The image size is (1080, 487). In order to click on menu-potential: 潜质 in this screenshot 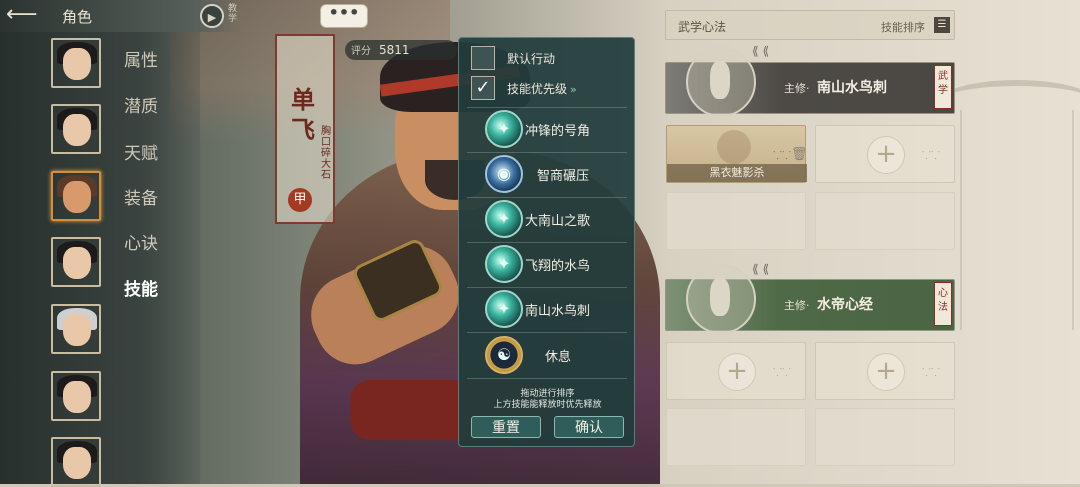, I will do `click(141, 104)`.